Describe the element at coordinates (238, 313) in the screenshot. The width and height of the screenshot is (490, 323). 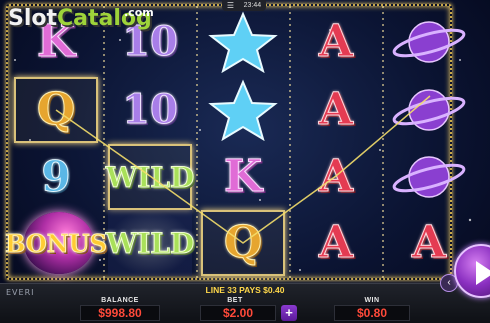
I see `bet-value: $2.00` at that location.